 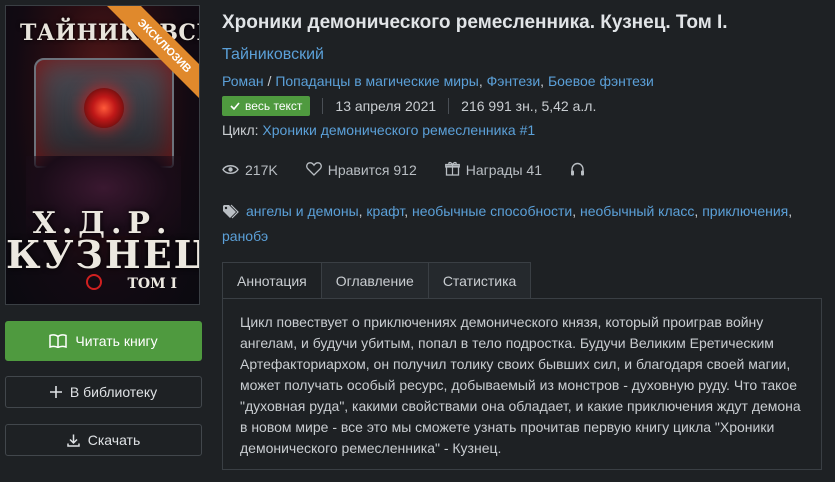 I want to click on publish-date: 13 апреля 2021, so click(x=386, y=106).